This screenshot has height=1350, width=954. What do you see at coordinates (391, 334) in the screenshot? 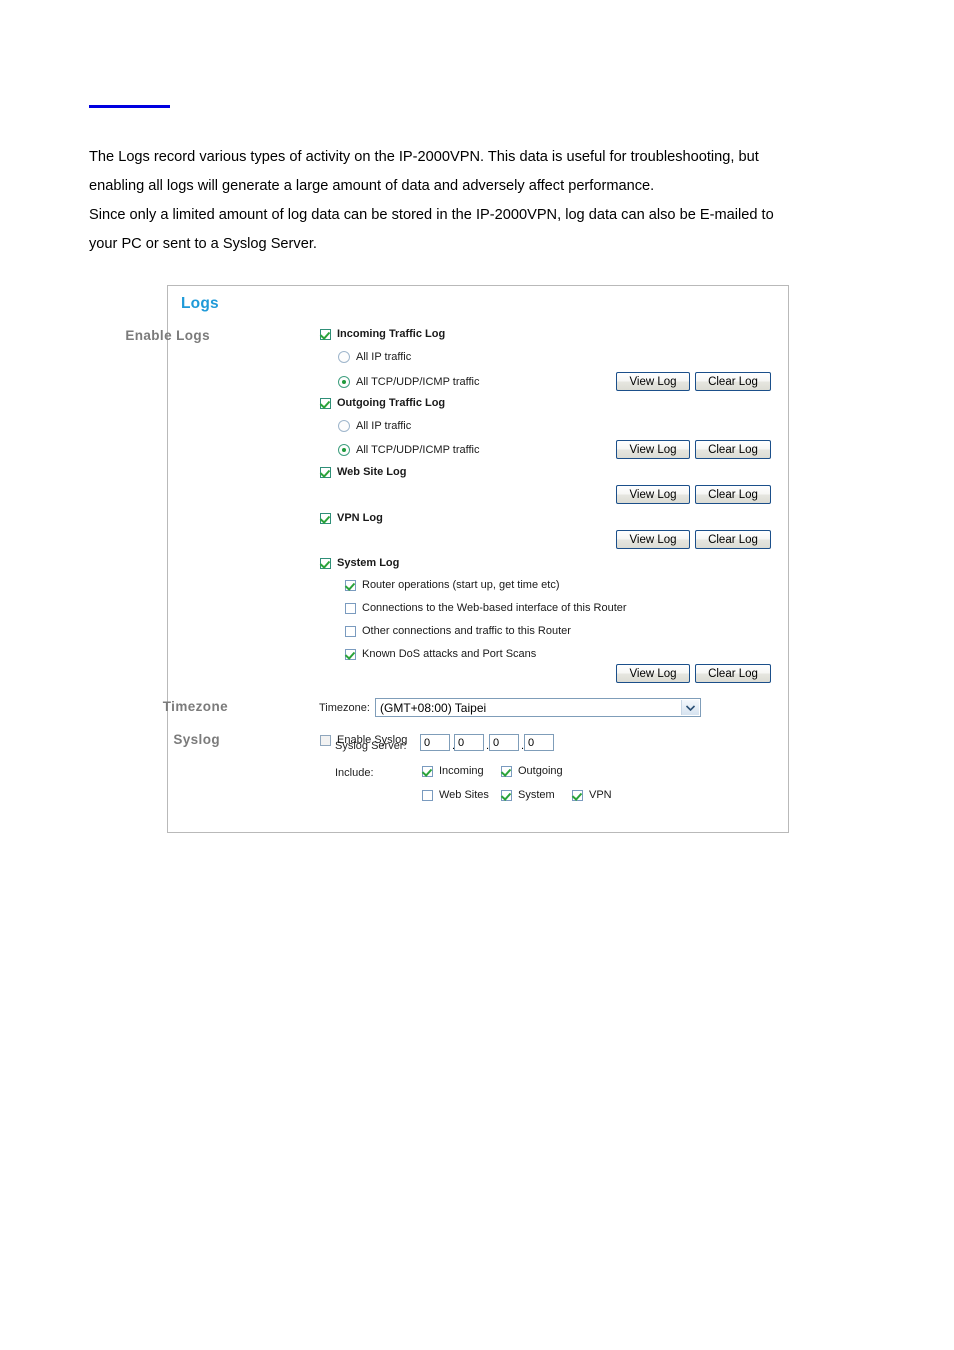
I see `incoming-traffic-log-label: Incoming Traffic Log` at bounding box center [391, 334].